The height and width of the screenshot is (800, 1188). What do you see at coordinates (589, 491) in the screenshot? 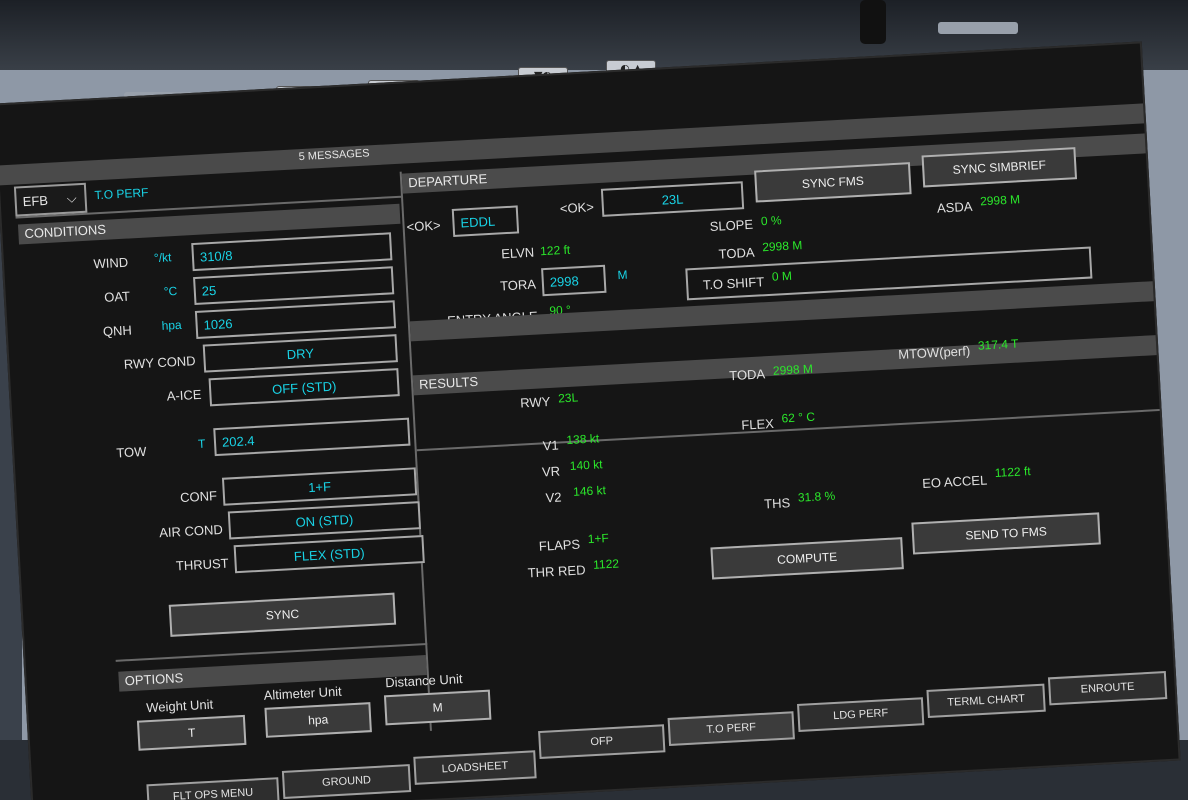
I see `v2-value: 146 kt` at bounding box center [589, 491].